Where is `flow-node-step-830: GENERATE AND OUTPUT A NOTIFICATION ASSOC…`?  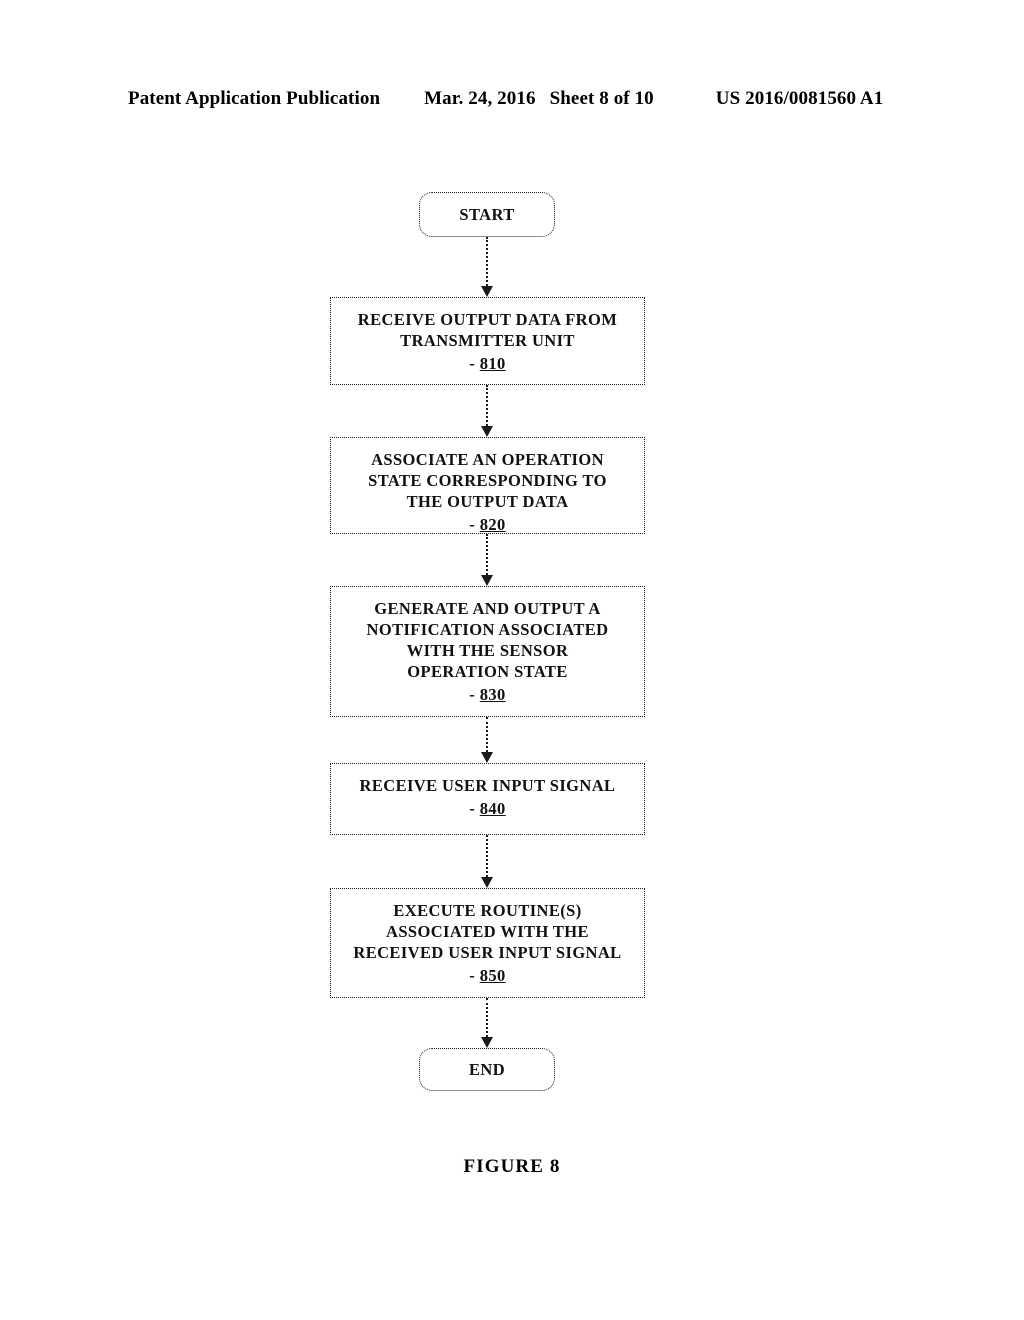
flow-node-step-830: GENERATE AND OUTPUT A NOTIFICATION ASSOC… is located at coordinates (487, 651).